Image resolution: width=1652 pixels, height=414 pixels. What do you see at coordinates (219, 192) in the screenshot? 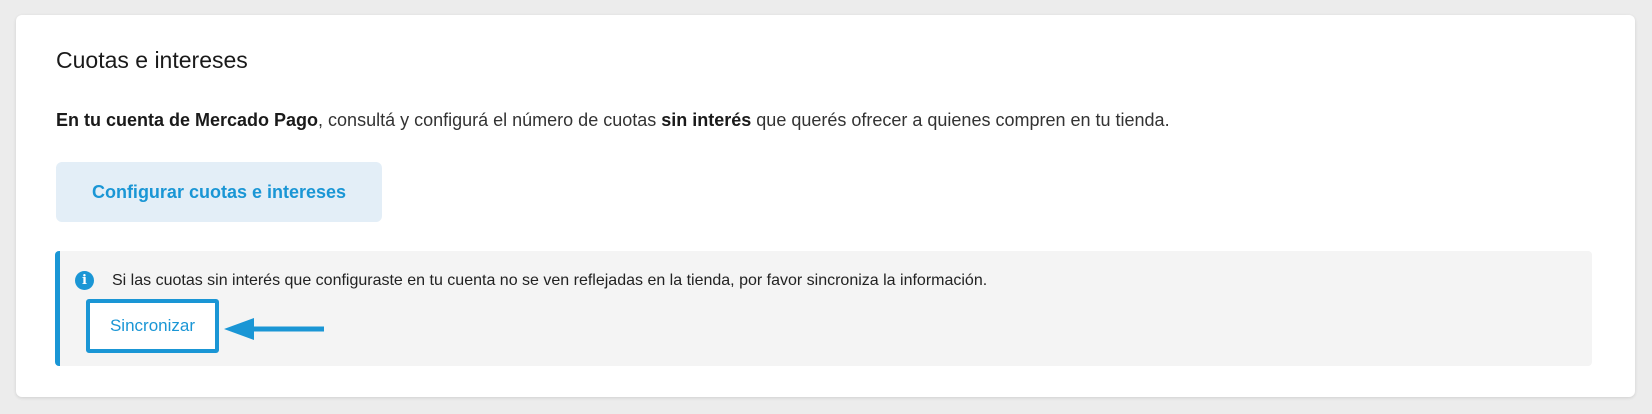
I see `configure-installments-button: Configurar cuotas e intereses` at bounding box center [219, 192].